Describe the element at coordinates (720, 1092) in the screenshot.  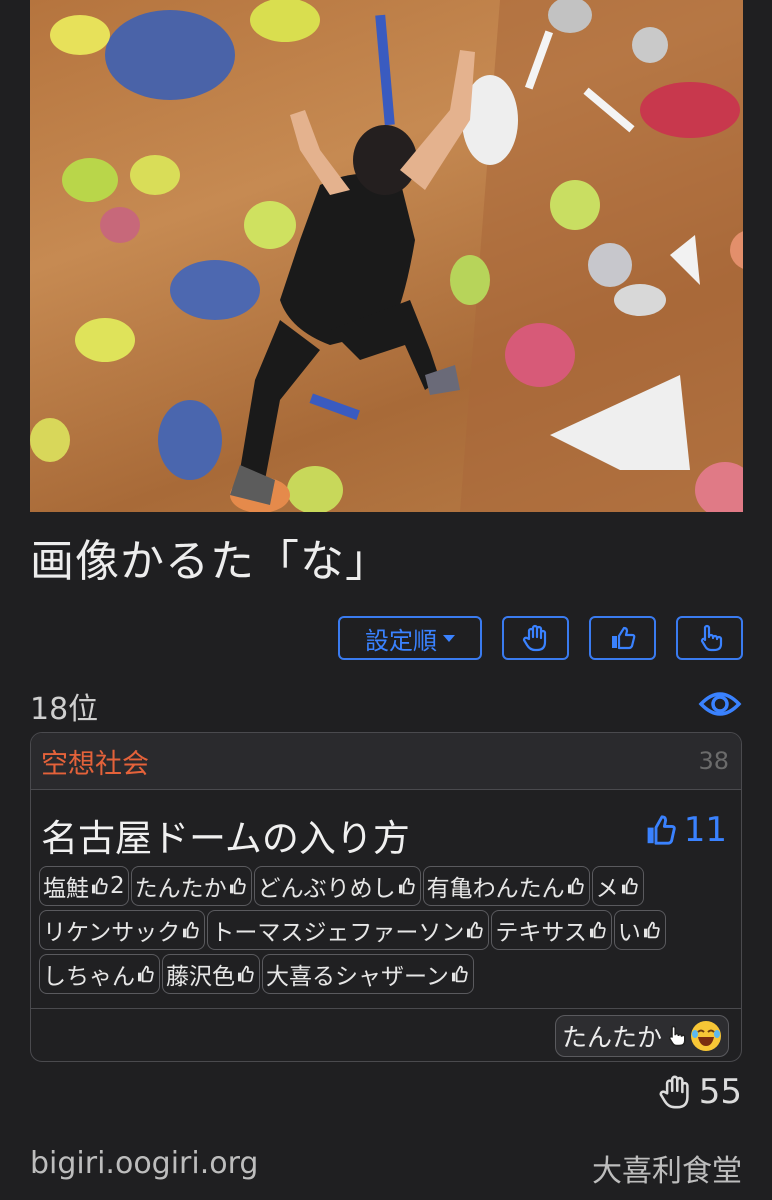
I see `raised-hand-count-value: 55` at that location.